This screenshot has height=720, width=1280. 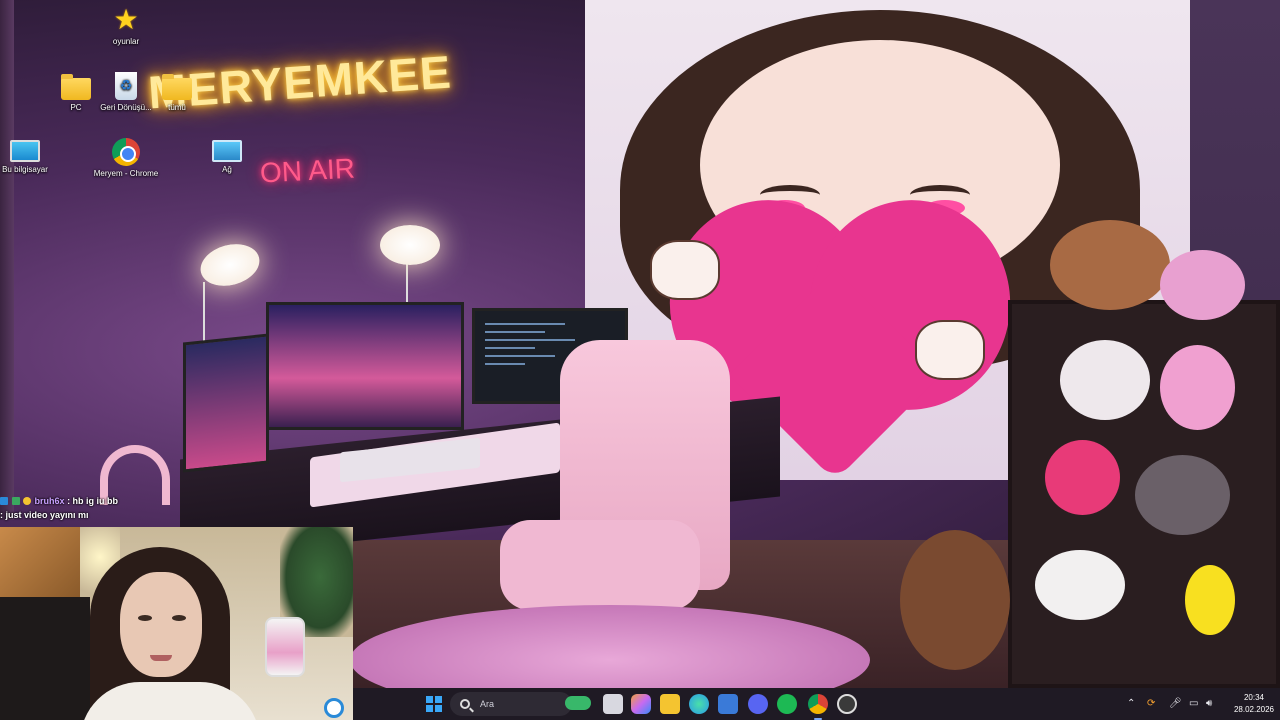 I want to click on obs-button, so click(x=847, y=704).